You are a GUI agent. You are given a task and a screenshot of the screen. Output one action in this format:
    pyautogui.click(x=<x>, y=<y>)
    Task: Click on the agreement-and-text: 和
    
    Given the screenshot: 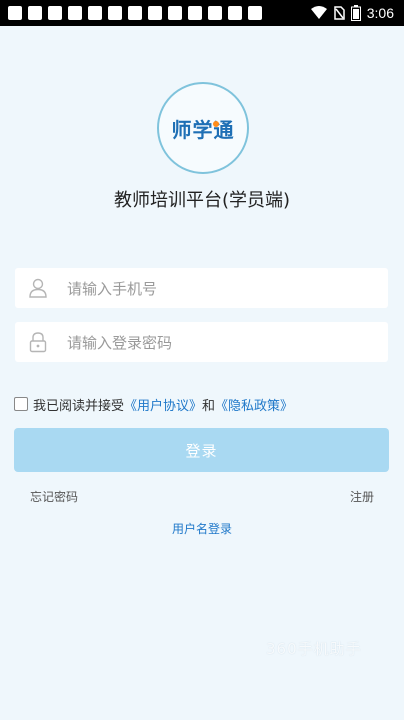 What is the action you would take?
    pyautogui.click(x=209, y=406)
    